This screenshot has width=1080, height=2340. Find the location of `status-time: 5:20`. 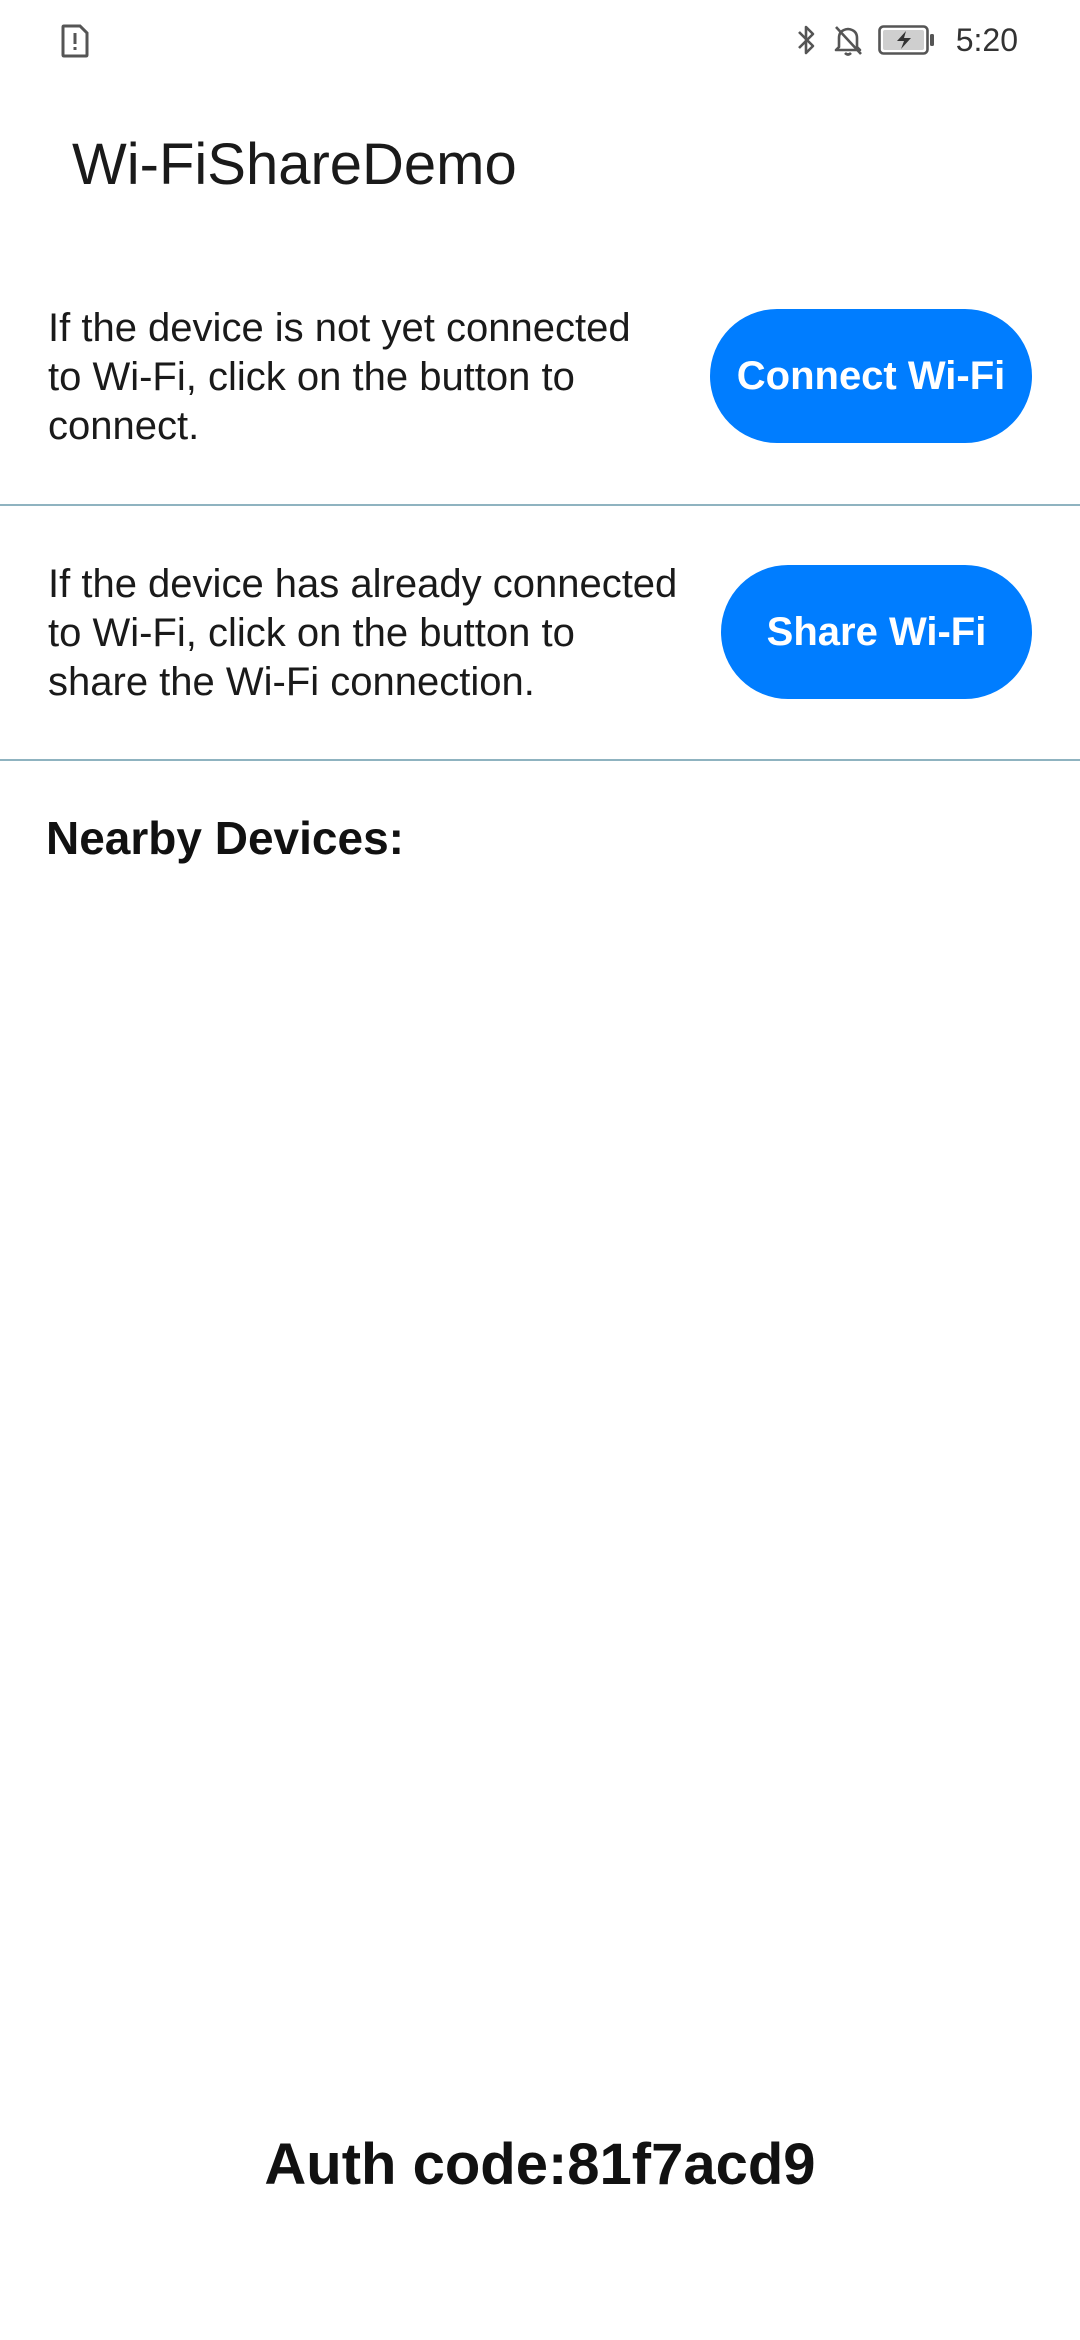

status-time: 5:20 is located at coordinates (986, 39).